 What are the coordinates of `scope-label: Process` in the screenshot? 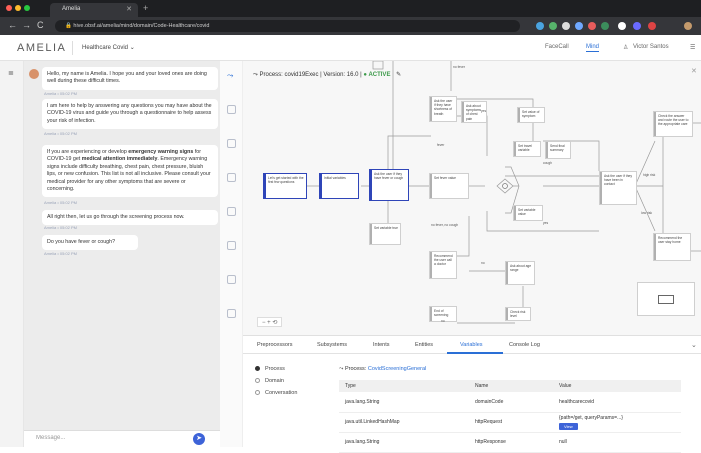 It's located at (275, 369).